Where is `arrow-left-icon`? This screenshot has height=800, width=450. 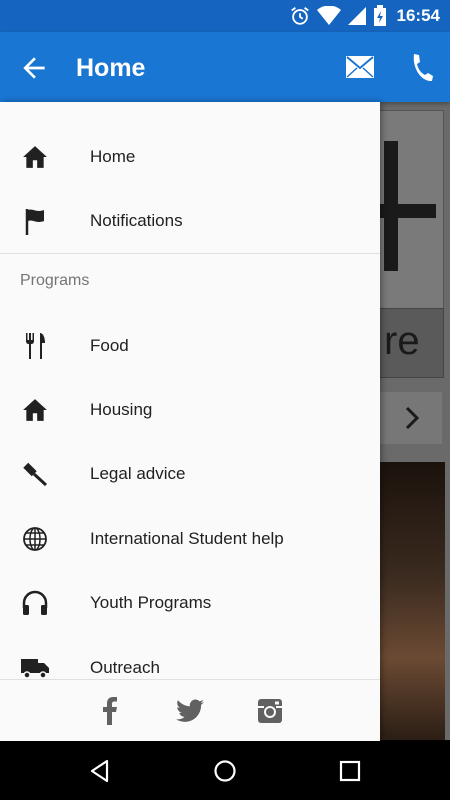 arrow-left-icon is located at coordinates (34, 68).